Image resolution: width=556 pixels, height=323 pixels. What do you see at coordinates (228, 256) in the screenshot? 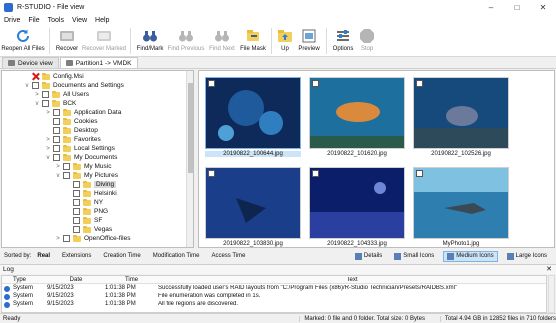
I see `sort-access-time: Access Time` at bounding box center [228, 256].